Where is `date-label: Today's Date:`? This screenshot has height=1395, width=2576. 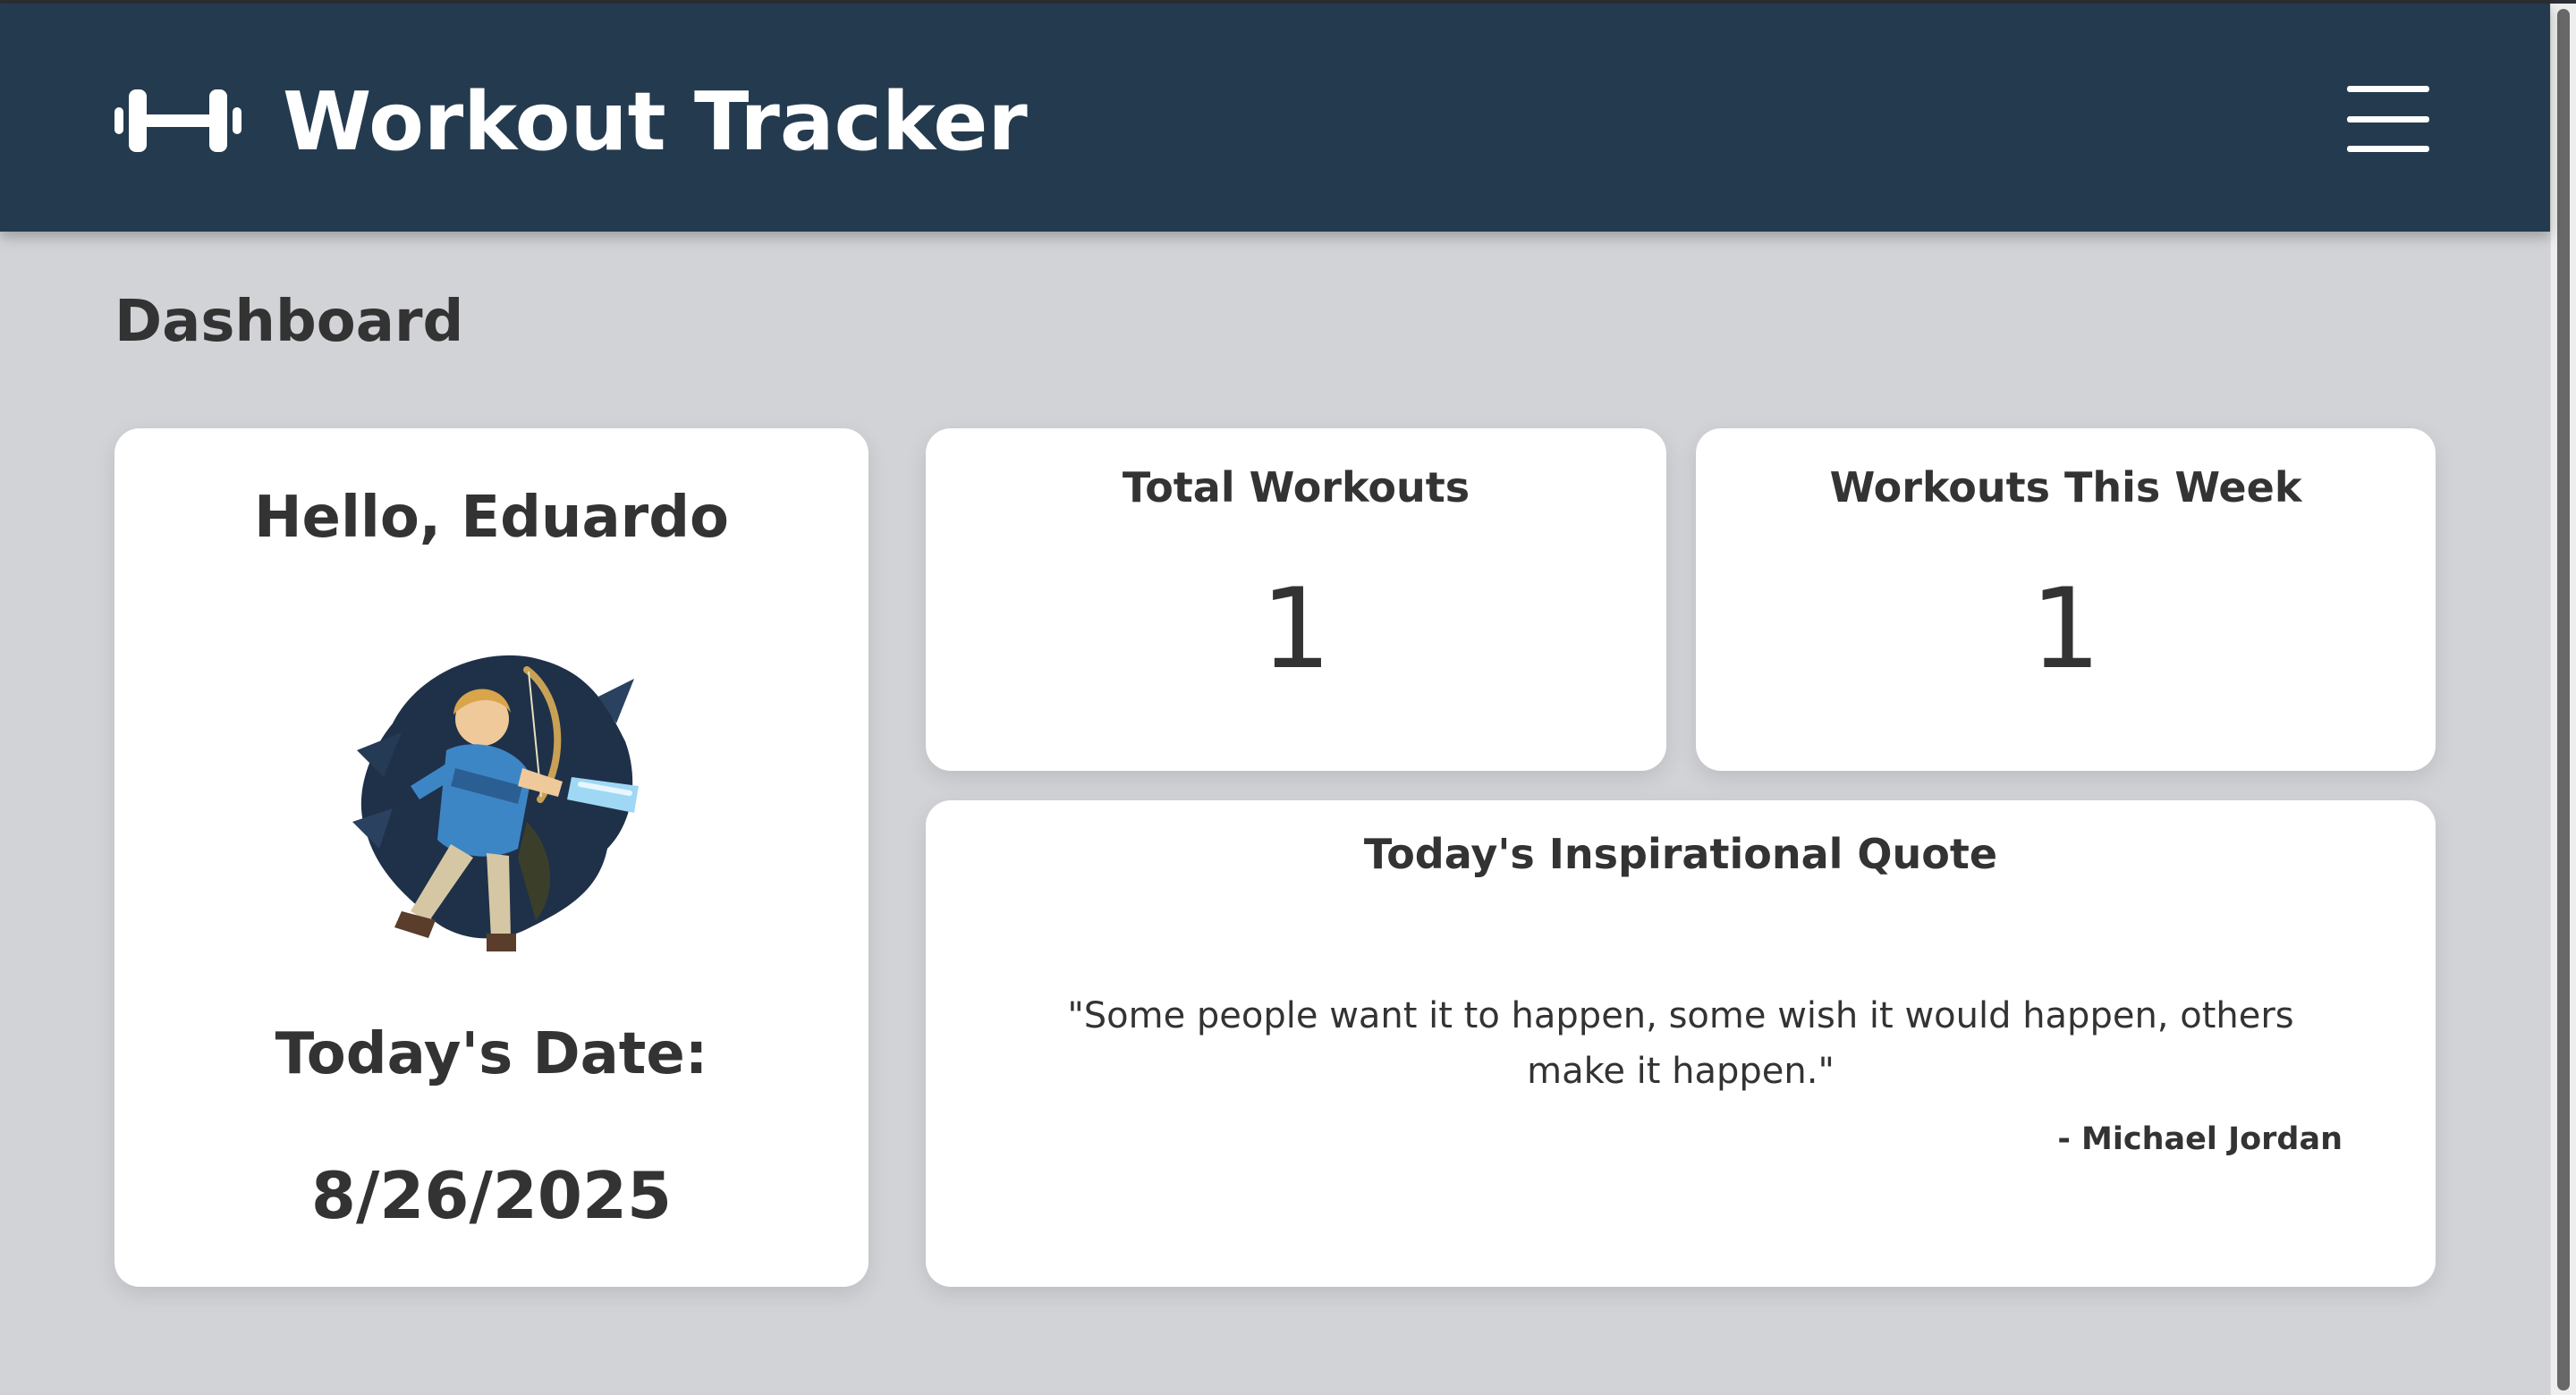 date-label: Today's Date: is located at coordinates (491, 1054).